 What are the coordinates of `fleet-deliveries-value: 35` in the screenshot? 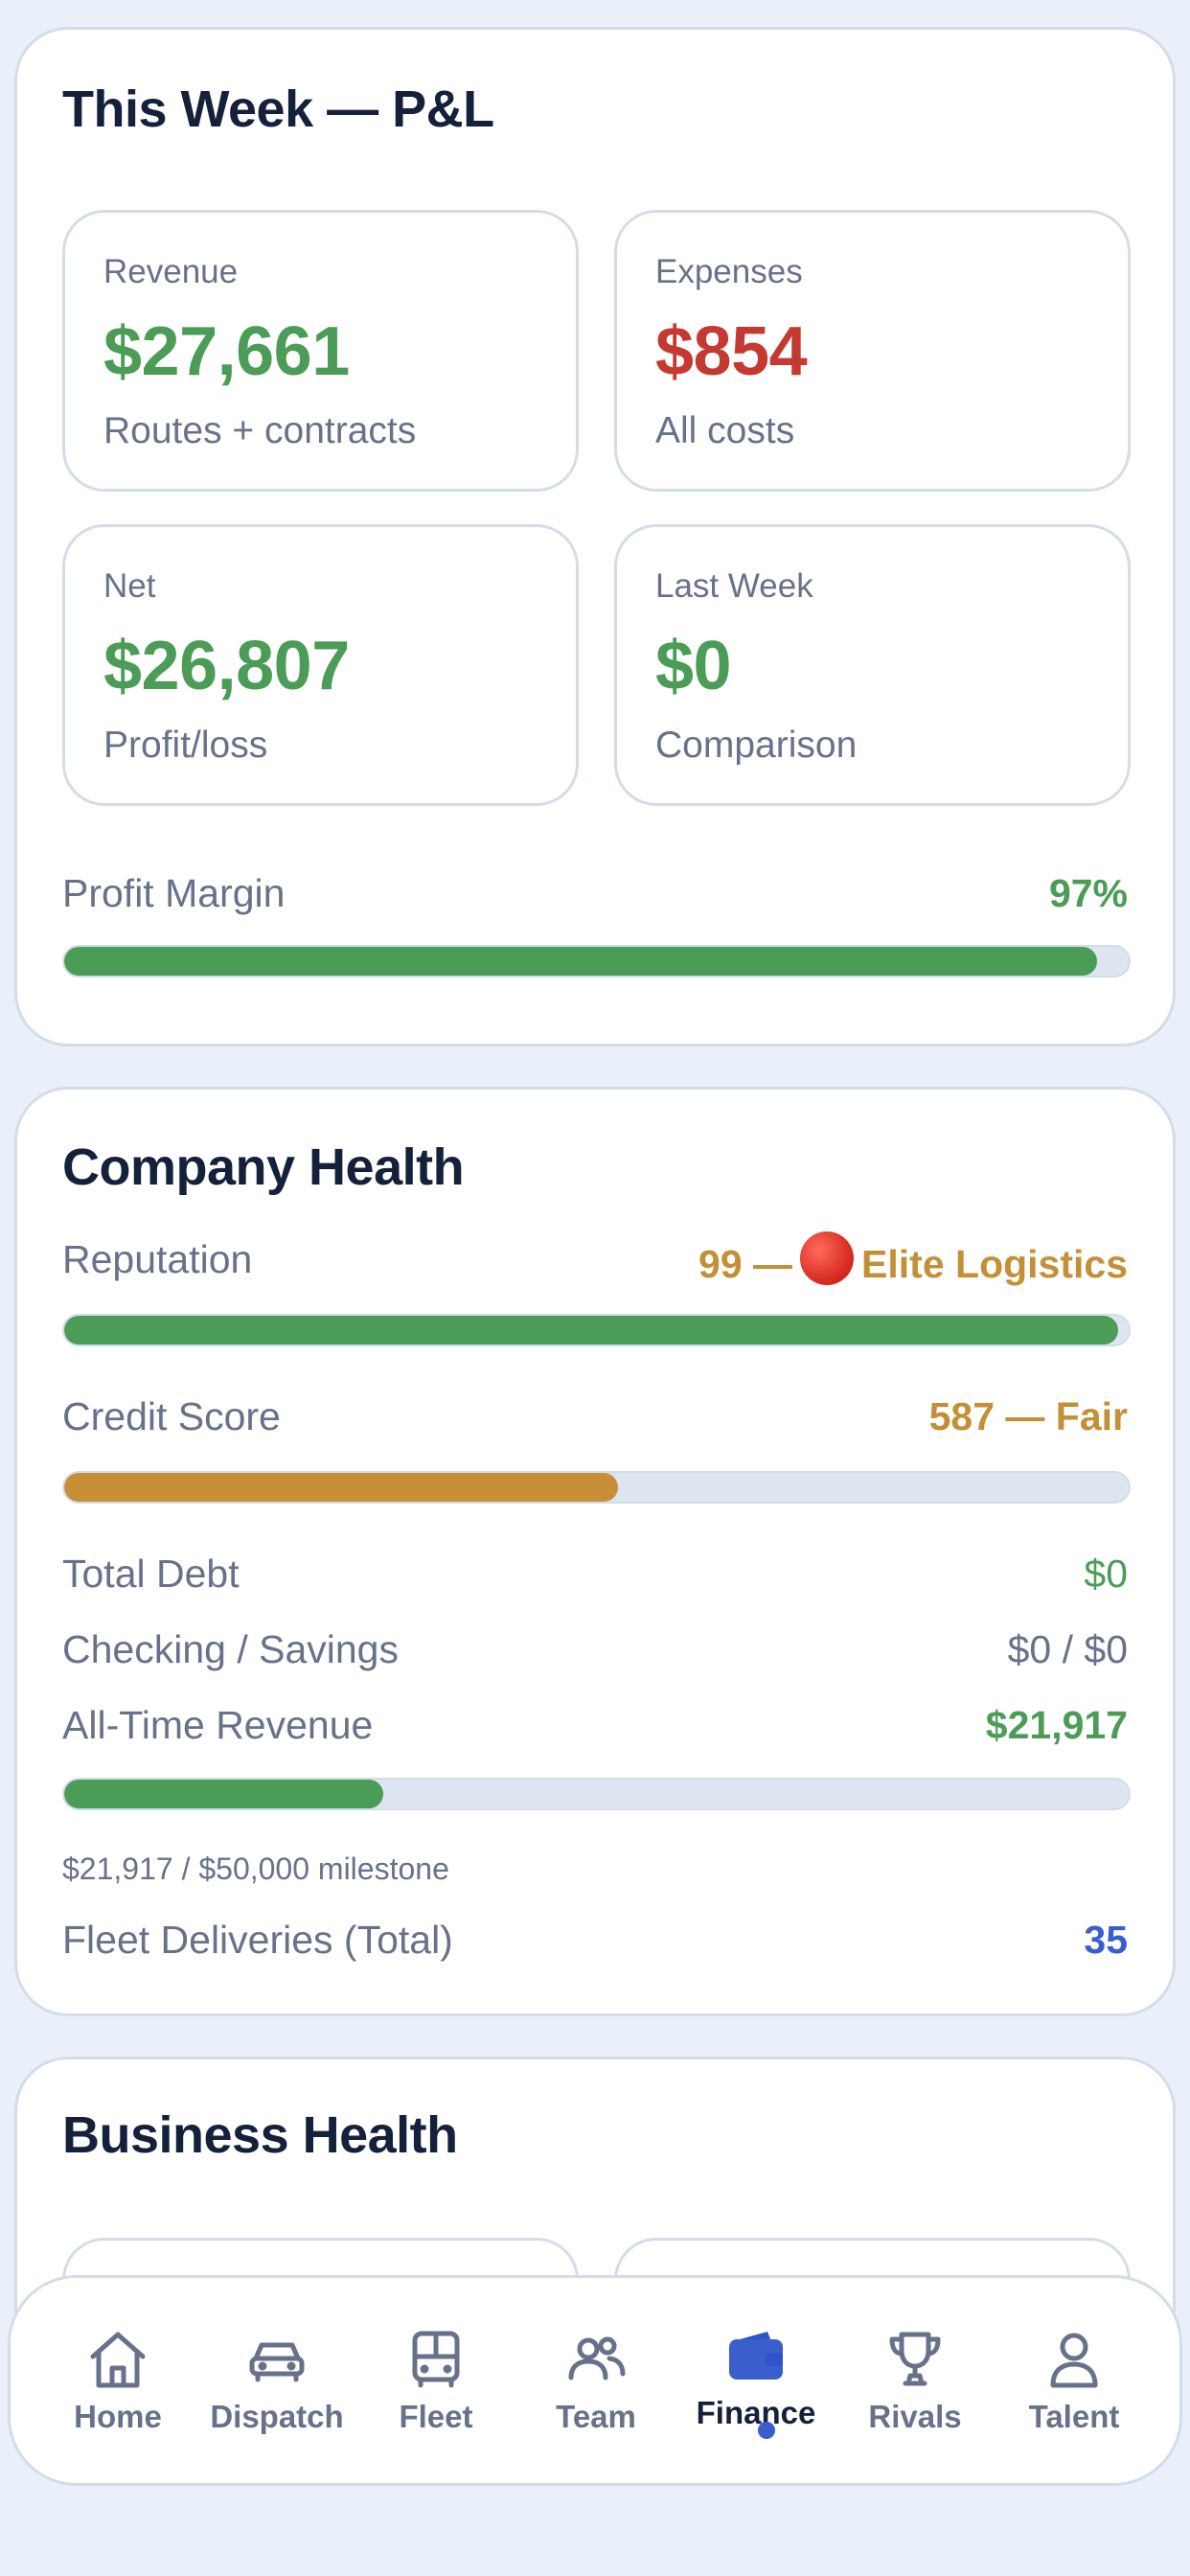 It's located at (1106, 1940).